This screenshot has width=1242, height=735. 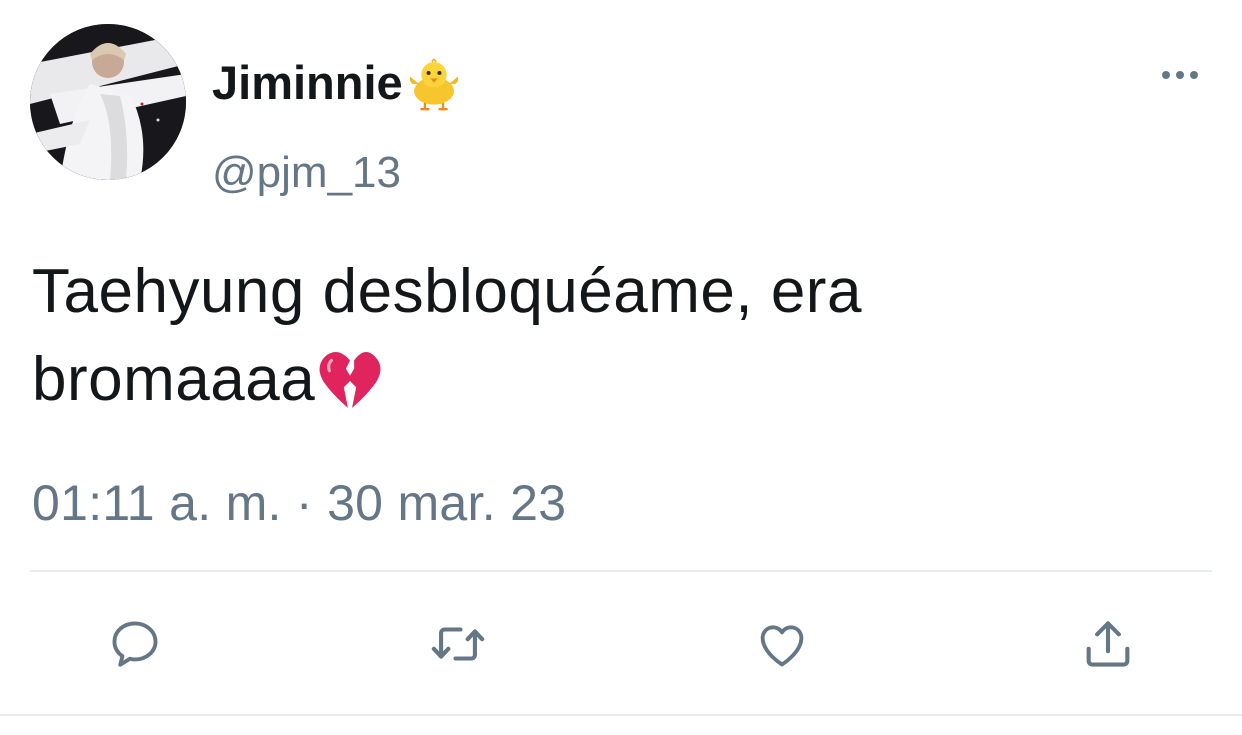 I want to click on retweet-button, so click(x=458, y=644).